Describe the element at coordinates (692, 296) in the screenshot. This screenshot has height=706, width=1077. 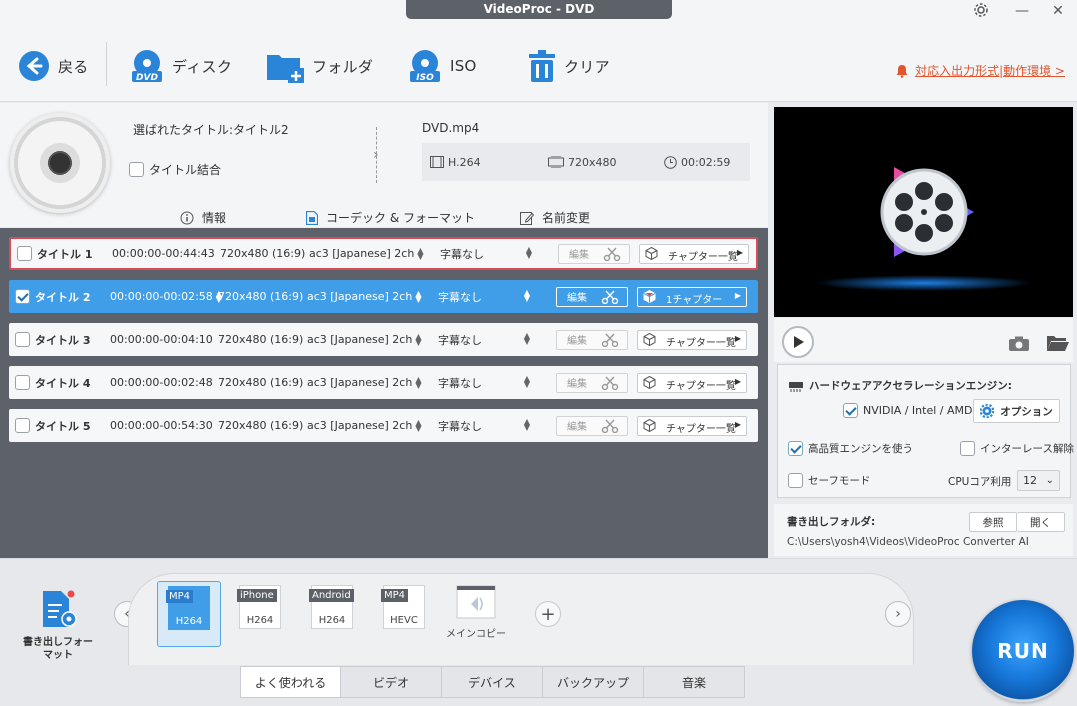
I see `chapter-list-button: 1チャプター ▶` at that location.